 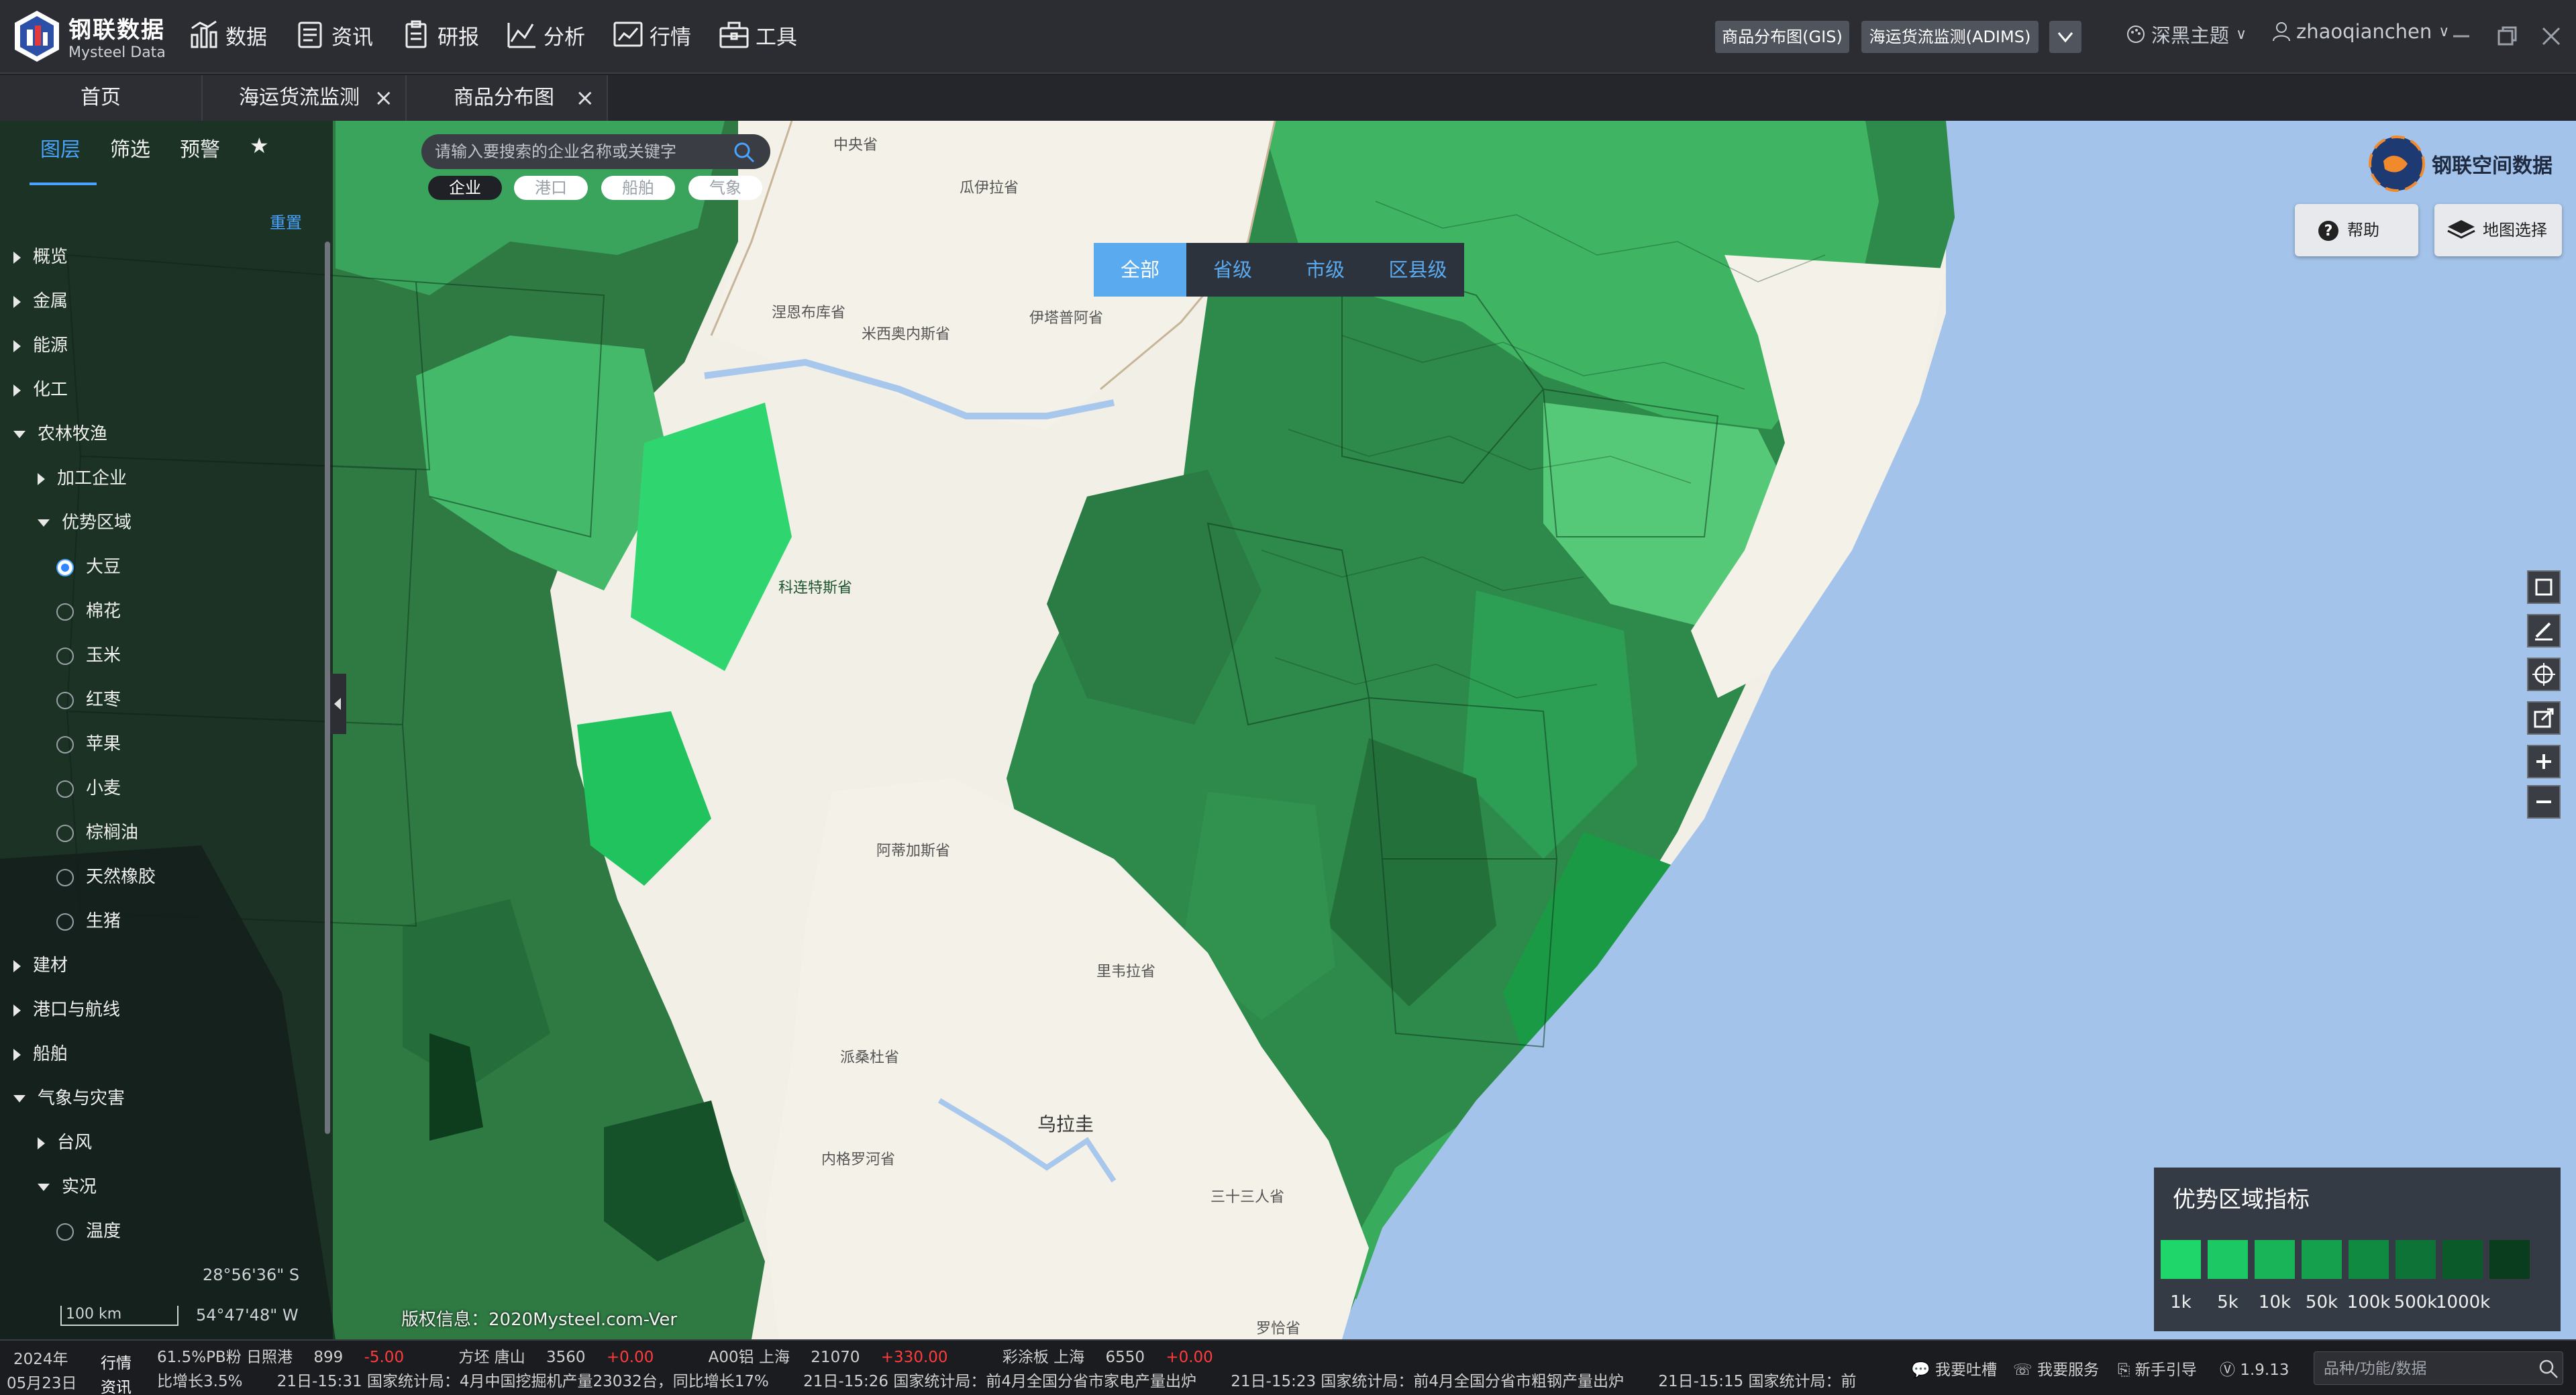 What do you see at coordinates (161, 1098) in the screenshot?
I see `tree-item-weather: 气象与灾害` at bounding box center [161, 1098].